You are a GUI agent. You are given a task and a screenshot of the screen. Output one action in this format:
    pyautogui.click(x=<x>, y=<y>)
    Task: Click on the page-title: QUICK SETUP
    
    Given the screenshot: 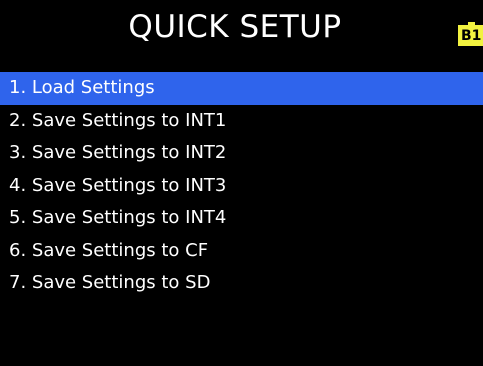 What is the action you would take?
    pyautogui.click(x=235, y=27)
    